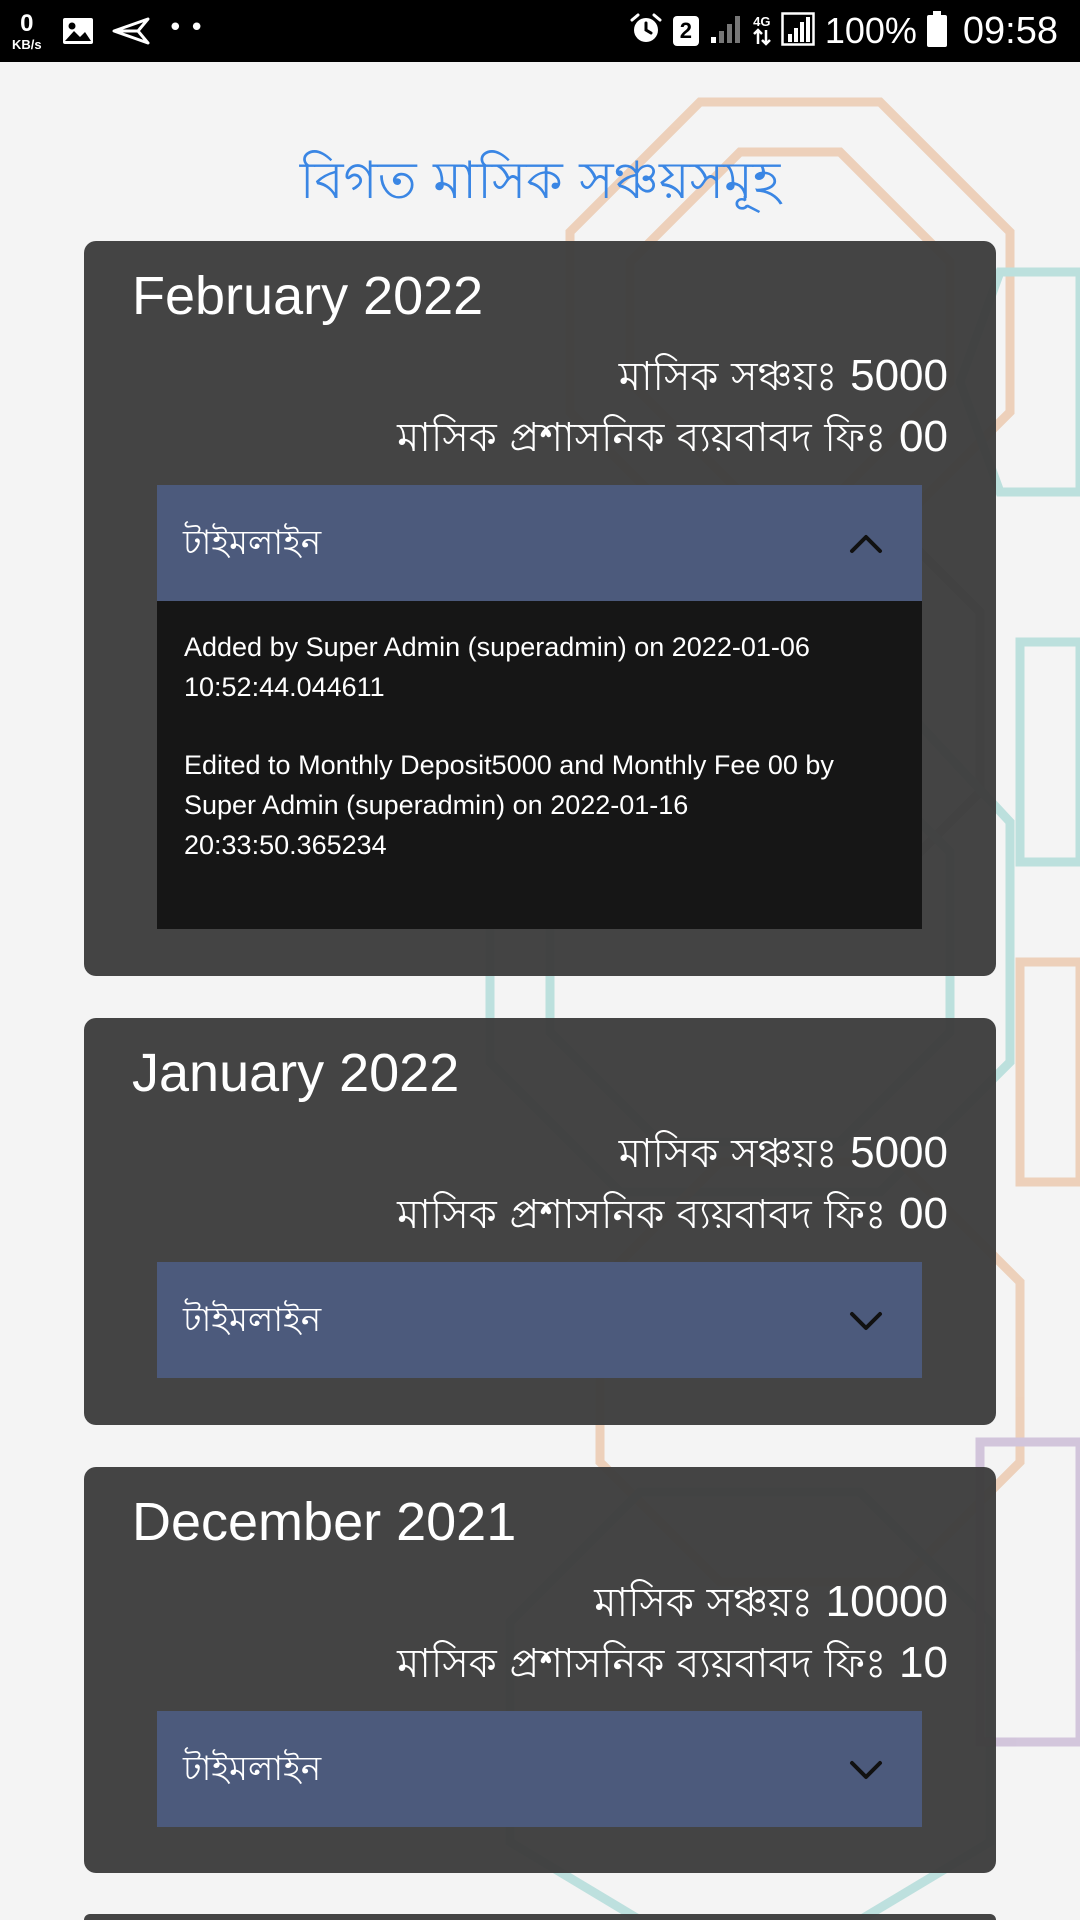  I want to click on network-type: 4G, so click(761, 30).